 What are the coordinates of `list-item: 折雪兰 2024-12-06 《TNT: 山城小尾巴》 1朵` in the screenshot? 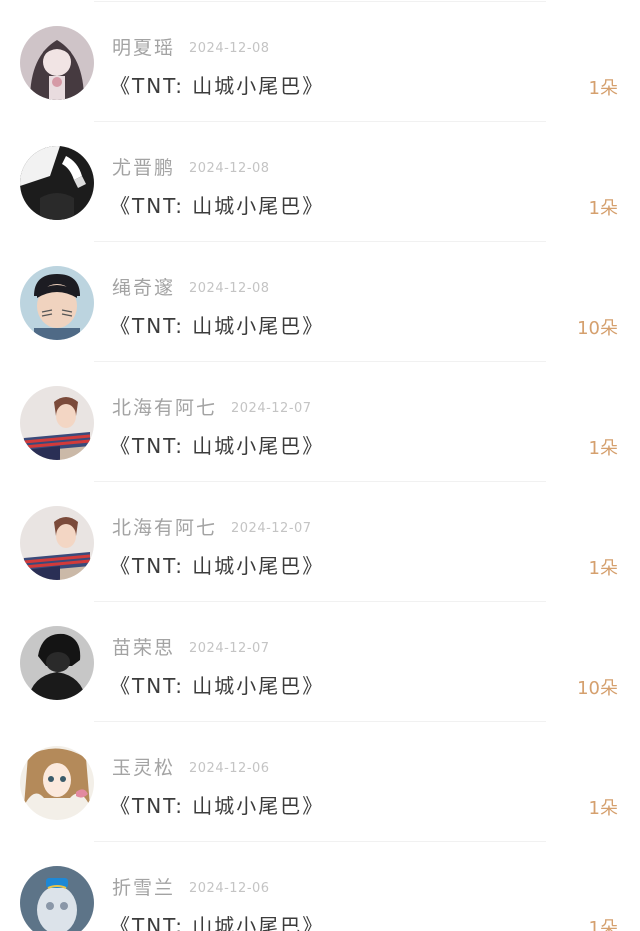 It's located at (320, 886).